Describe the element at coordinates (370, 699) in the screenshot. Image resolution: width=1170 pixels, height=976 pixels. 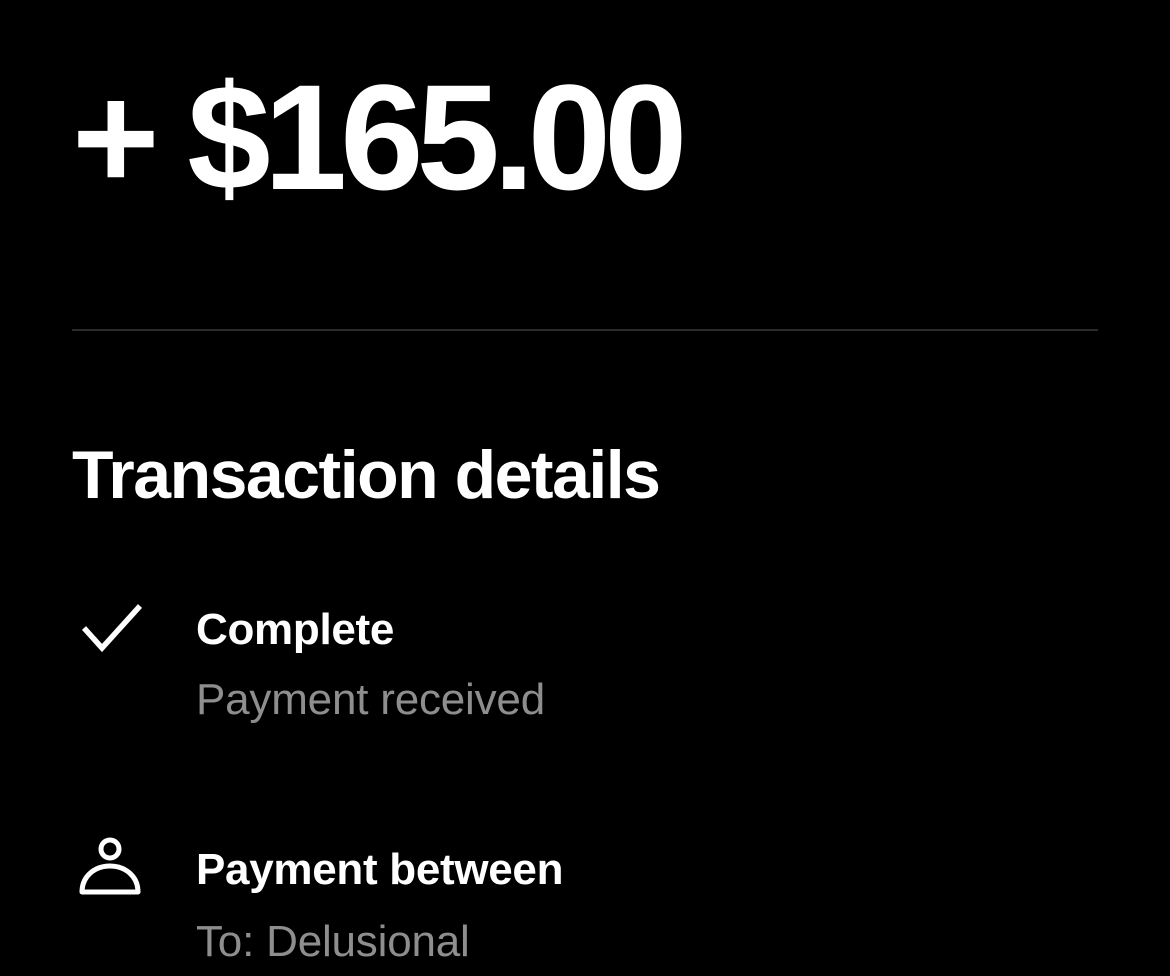
I see `status-subtitle: Payment received` at that location.